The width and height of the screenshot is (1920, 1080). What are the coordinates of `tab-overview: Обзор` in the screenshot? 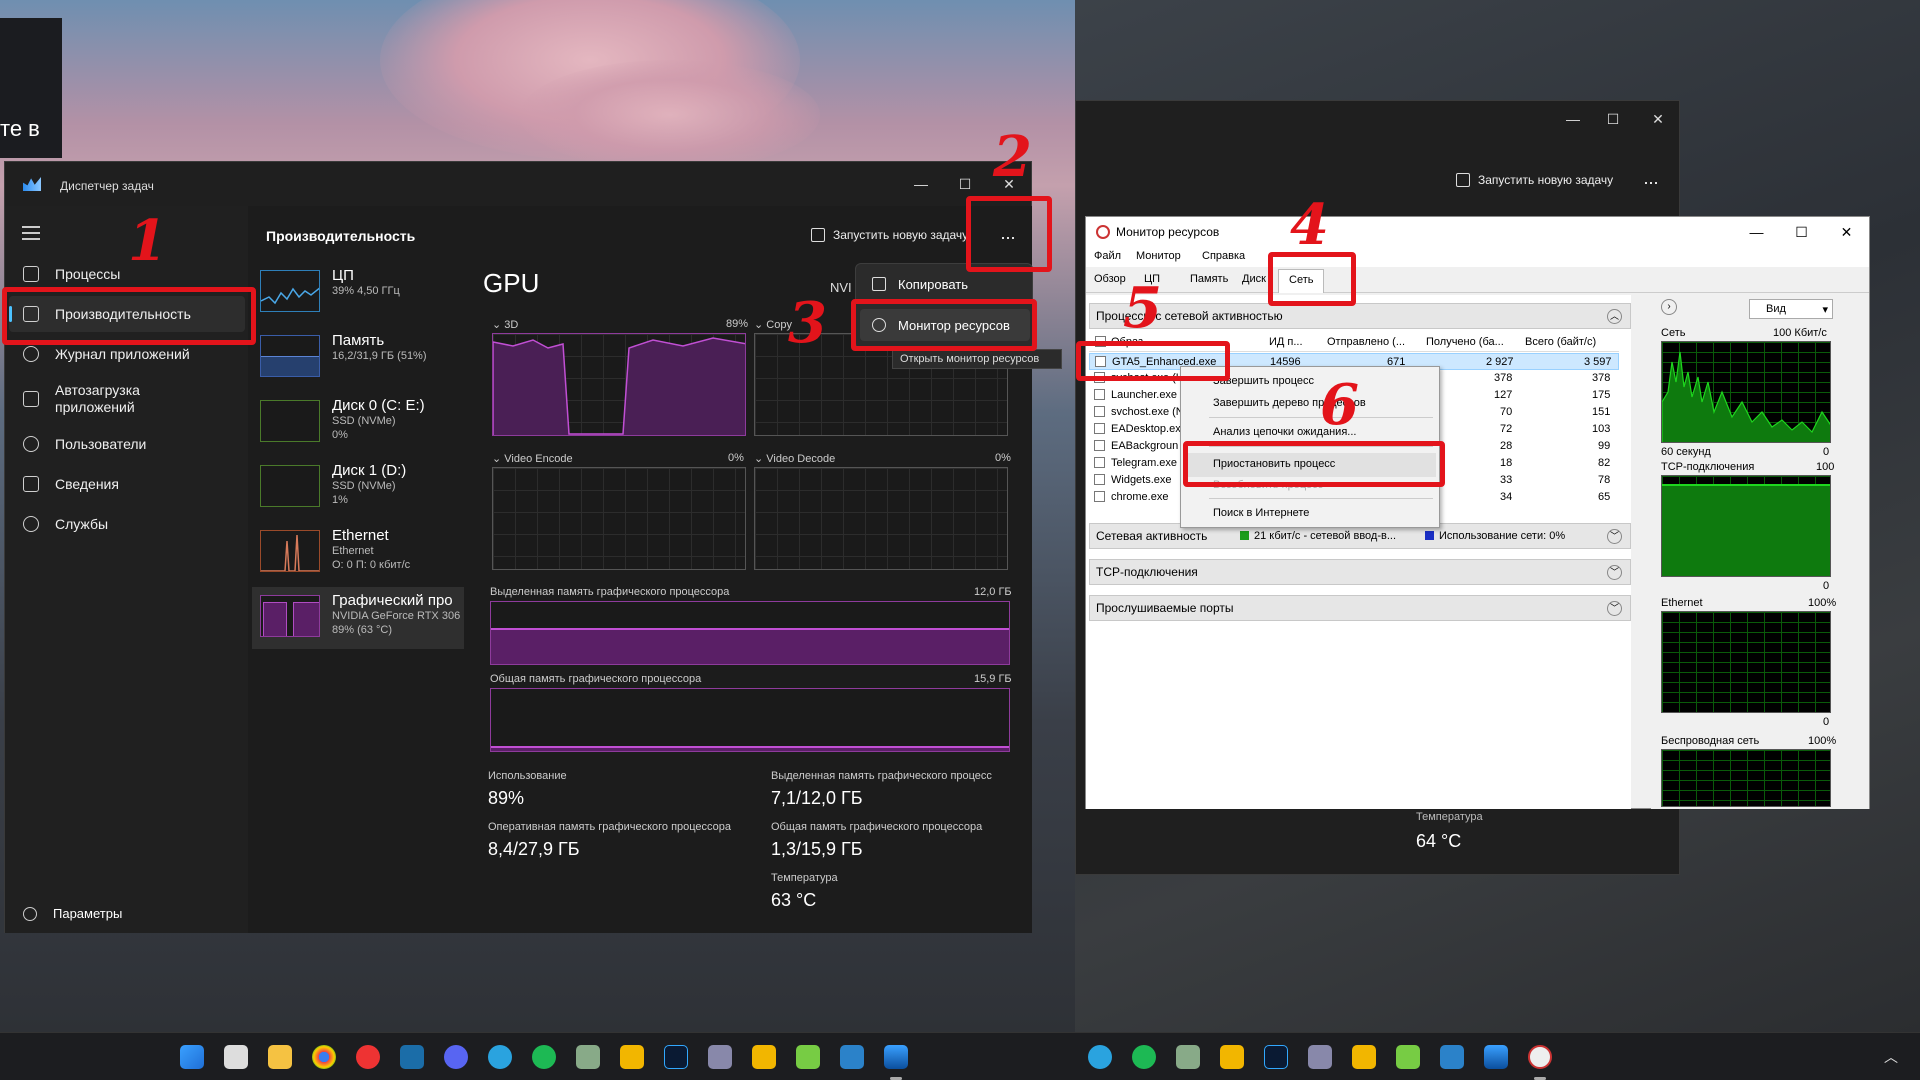 It's located at (1110, 279).